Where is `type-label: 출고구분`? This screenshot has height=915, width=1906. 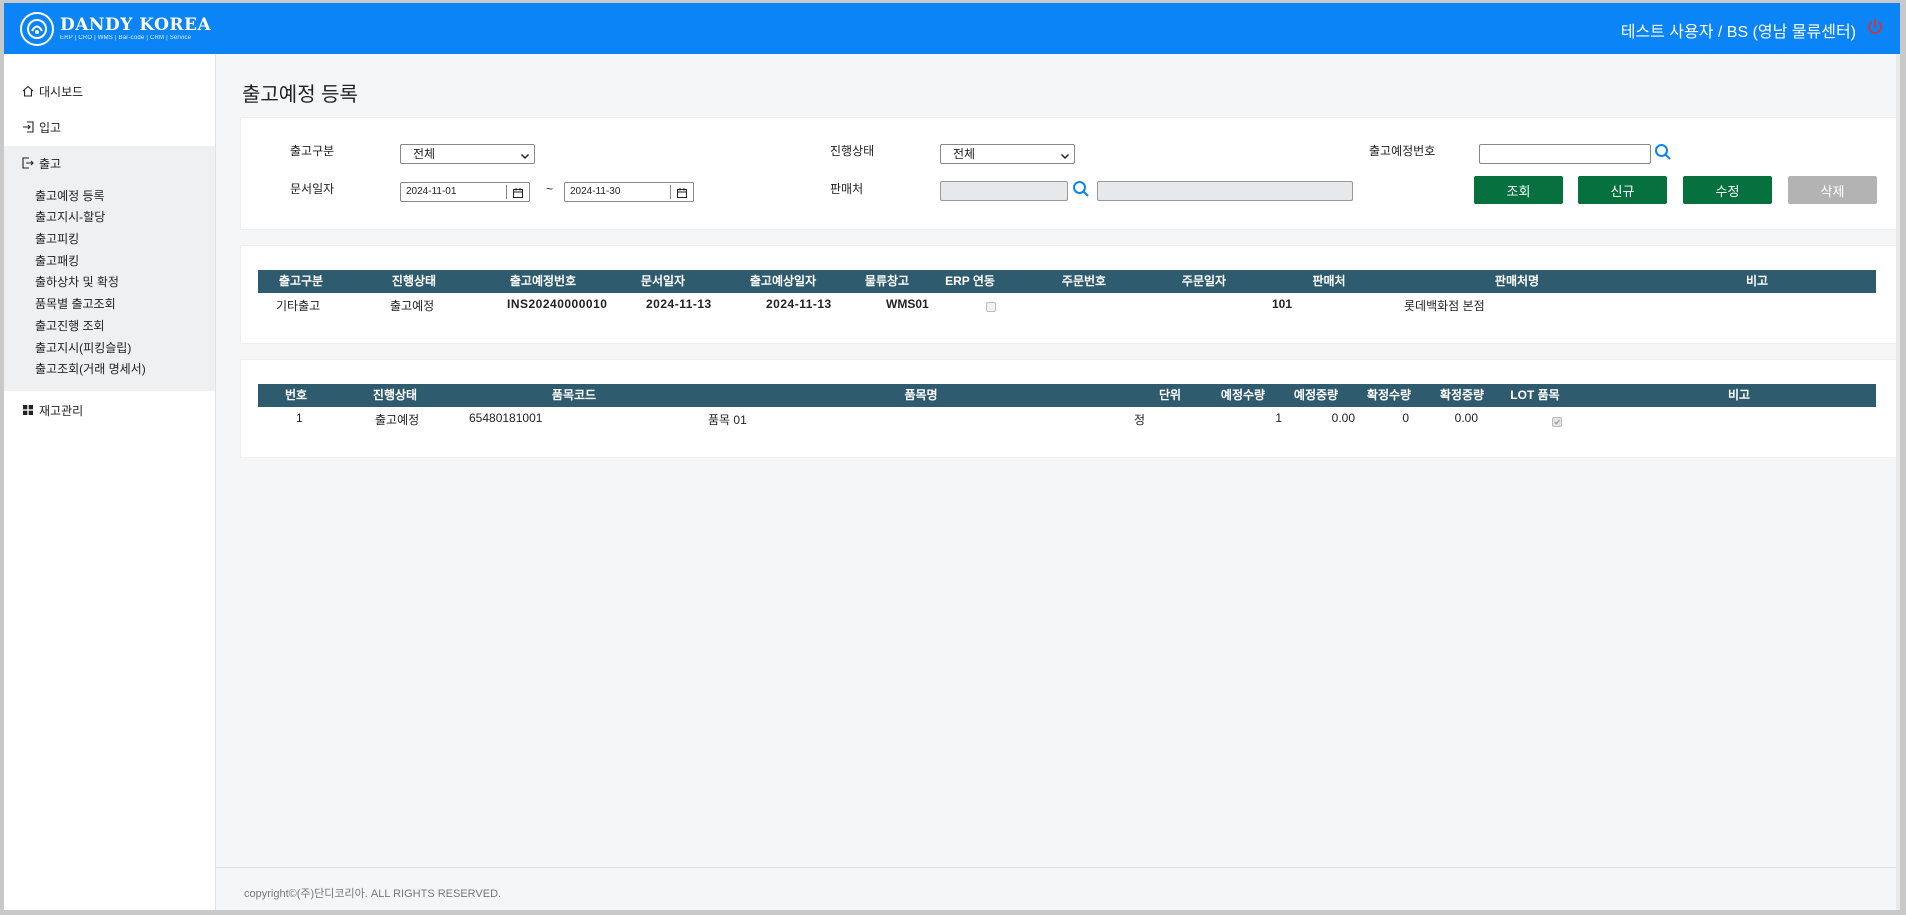
type-label: 출고구분 is located at coordinates (312, 151).